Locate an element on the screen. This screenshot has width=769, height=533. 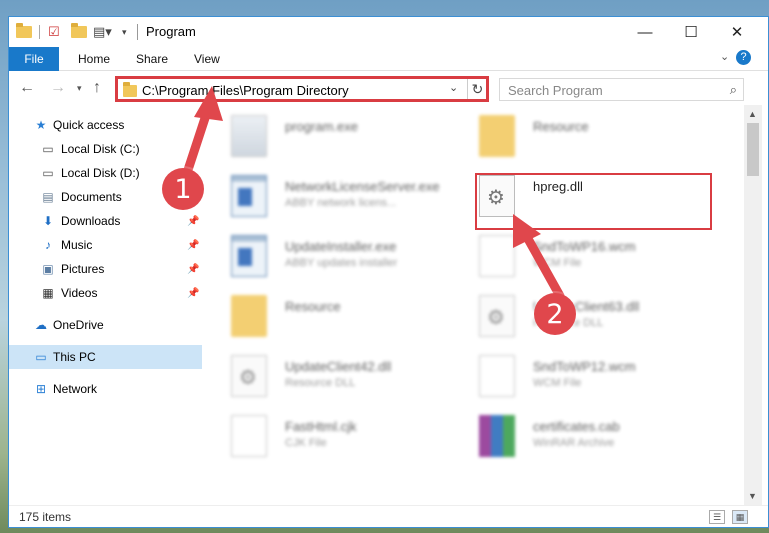
network-icon: ⊞ is located at coordinates (41, 389).